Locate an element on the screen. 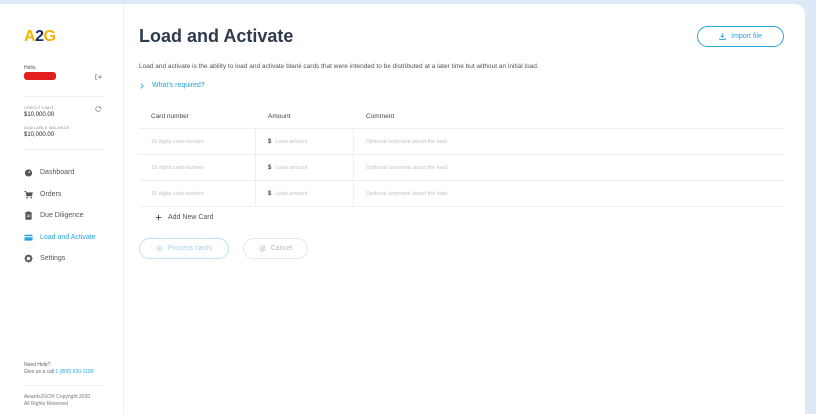 This screenshot has width=816, height=414. gauge-icon is located at coordinates (28, 173).